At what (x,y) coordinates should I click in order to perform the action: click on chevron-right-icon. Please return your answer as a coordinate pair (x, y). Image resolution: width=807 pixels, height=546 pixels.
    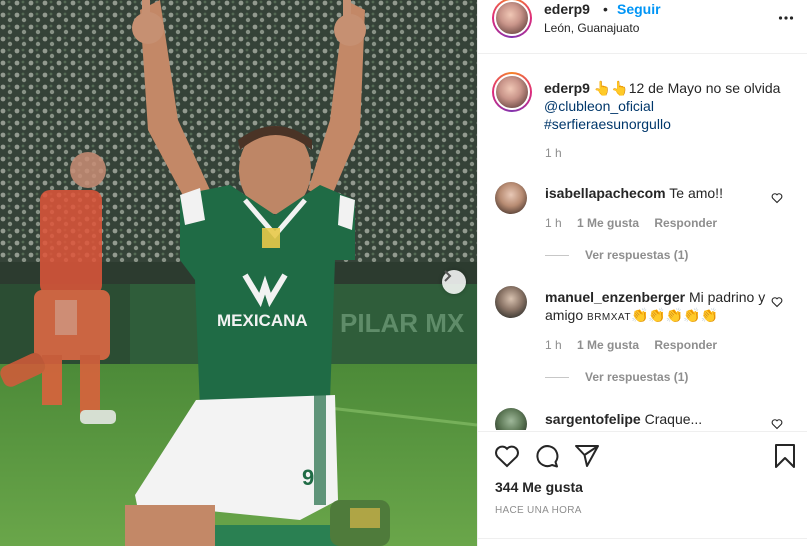
    Looking at the image, I should click on (448, 276).